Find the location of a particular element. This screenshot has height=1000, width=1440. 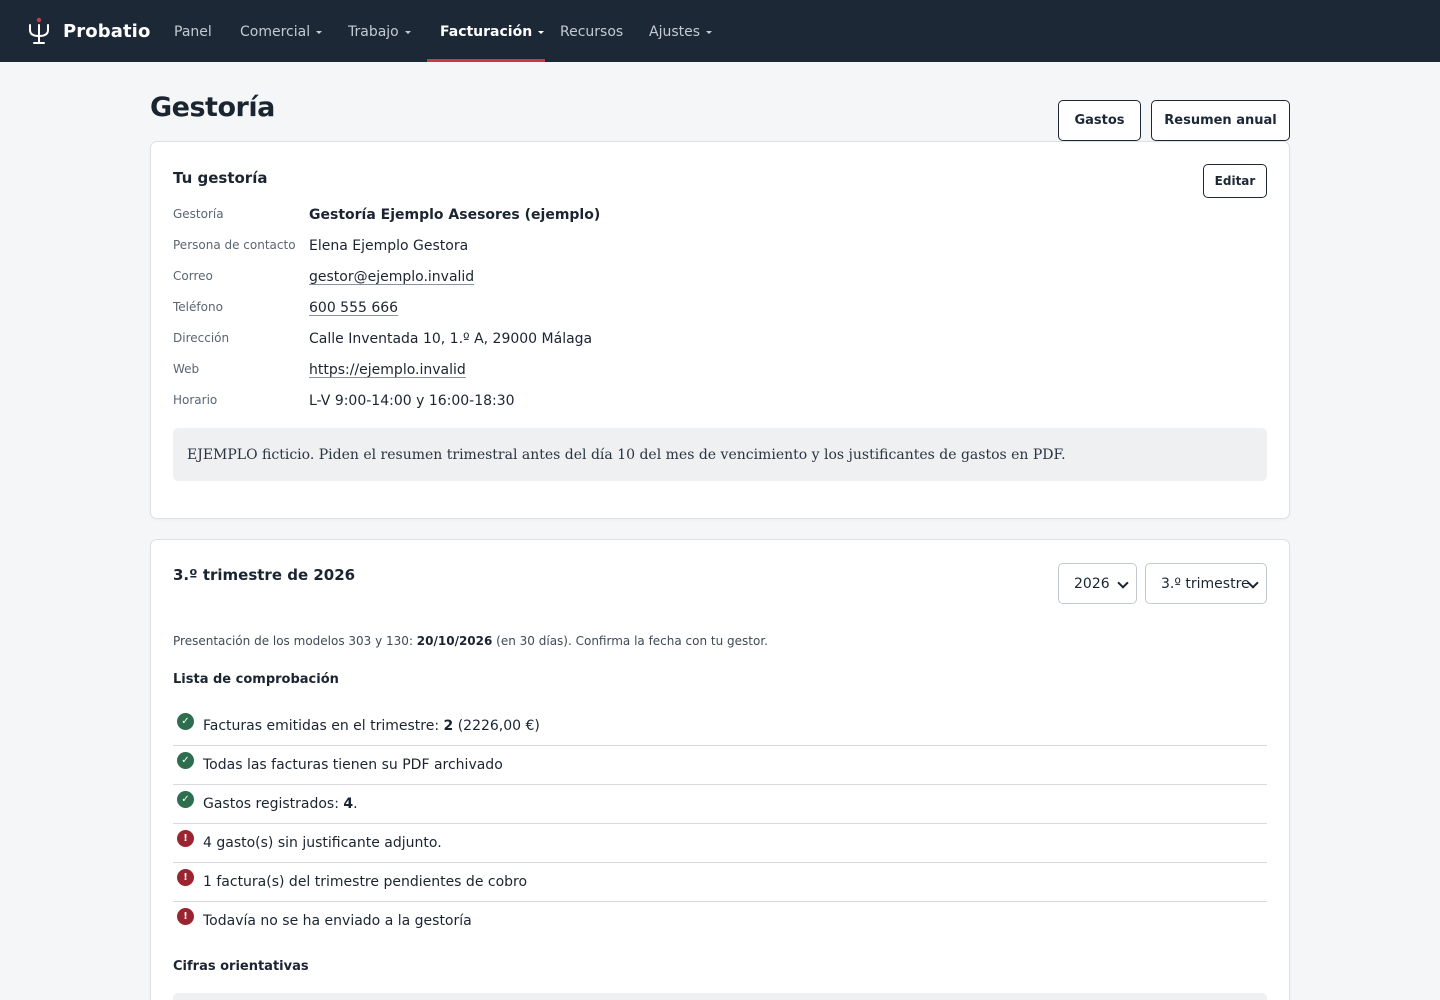

quarter-select: 3.º trimestre is located at coordinates (1206, 583).